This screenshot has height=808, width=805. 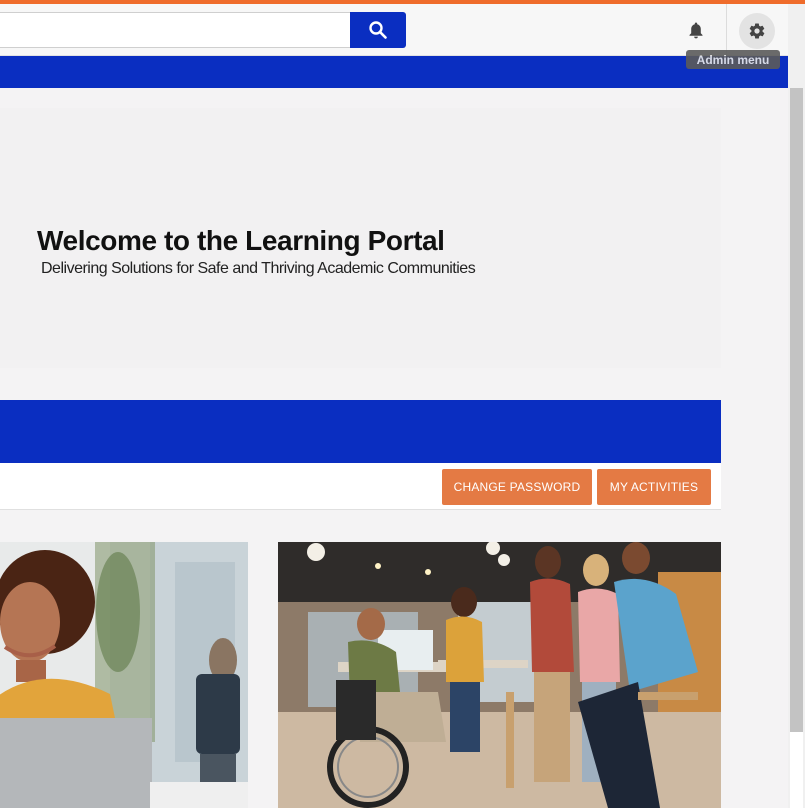 I want to click on admin-menu-button, so click(x=757, y=31).